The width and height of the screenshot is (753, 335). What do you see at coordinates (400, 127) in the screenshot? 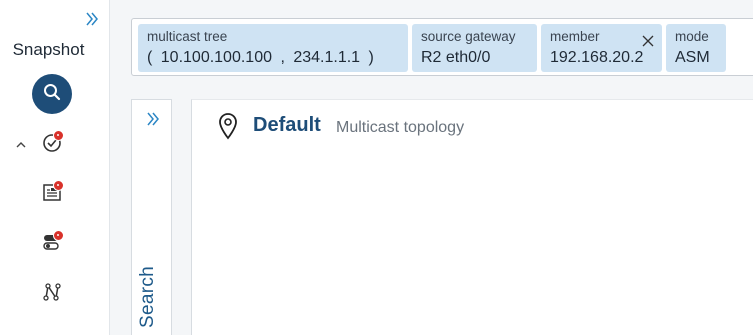
I see `page-subtitle: Multicast topology` at bounding box center [400, 127].